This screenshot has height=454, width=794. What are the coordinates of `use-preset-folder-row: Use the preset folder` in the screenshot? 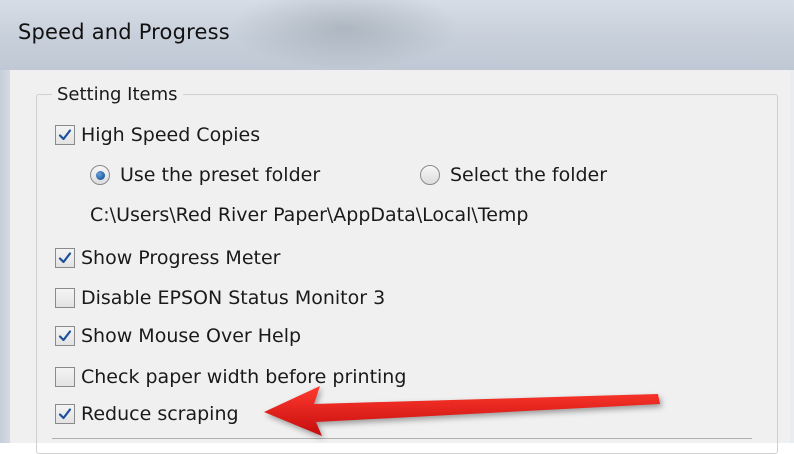 It's located at (205, 175).